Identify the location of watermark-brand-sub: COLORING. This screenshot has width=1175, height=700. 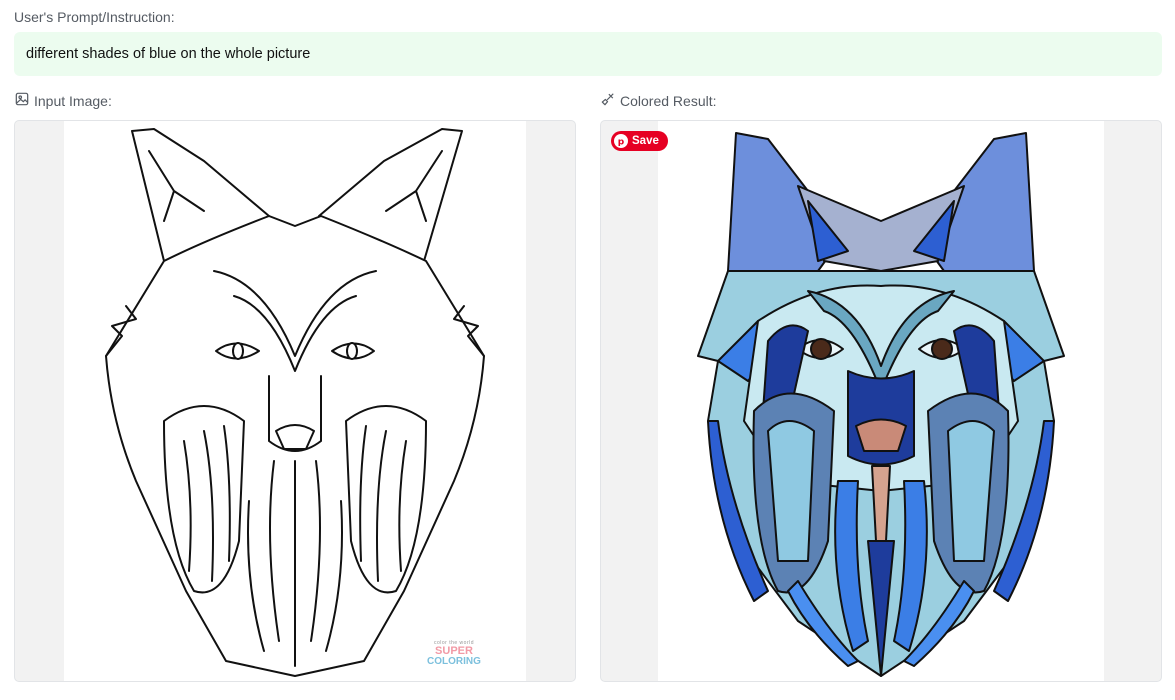
(454, 661).